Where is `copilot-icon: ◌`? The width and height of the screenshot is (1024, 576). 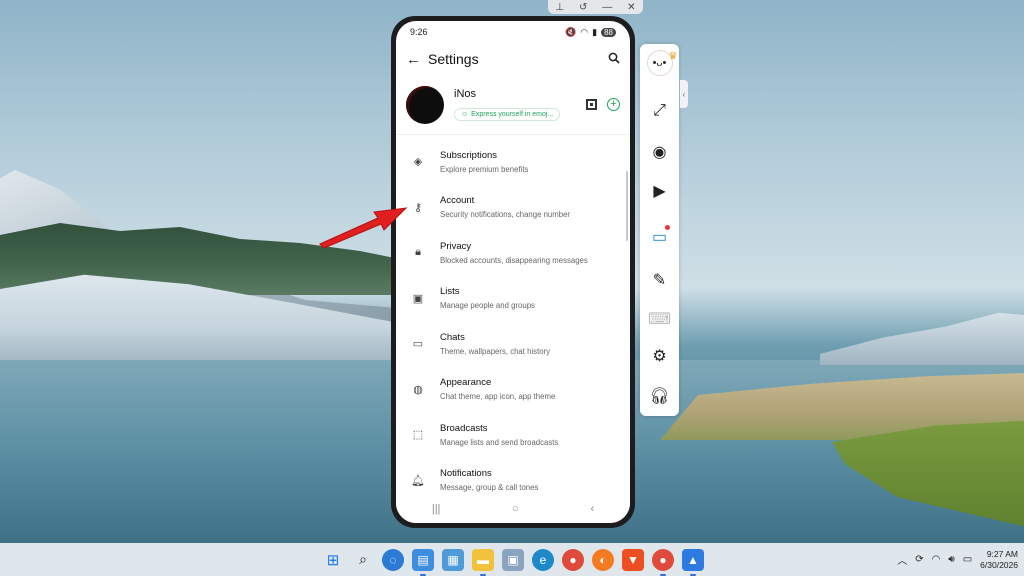
copilot-icon: ◌ is located at coordinates (393, 559).